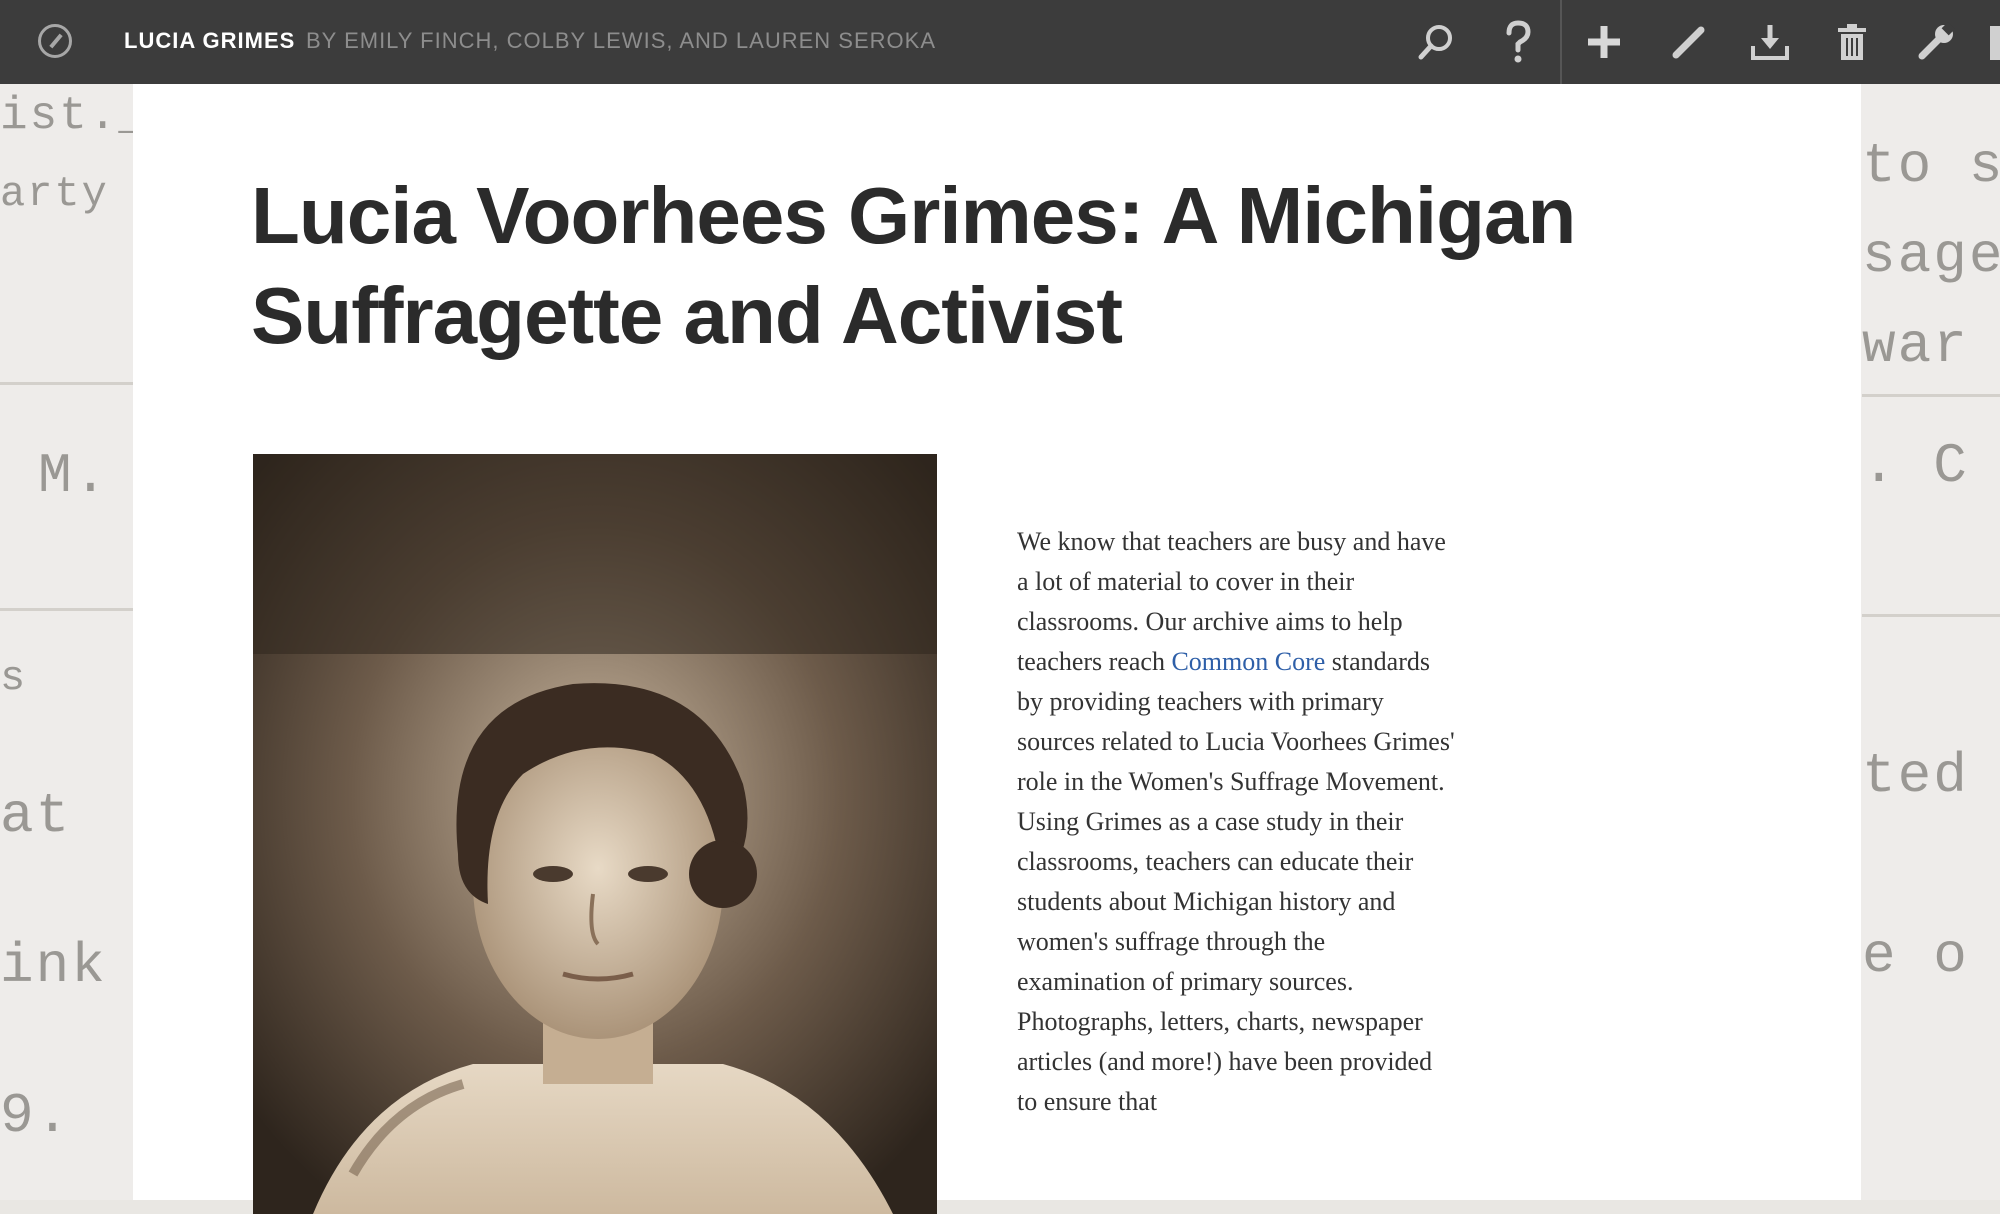  What do you see at coordinates (1604, 42) in the screenshot?
I see `add-icon` at bounding box center [1604, 42].